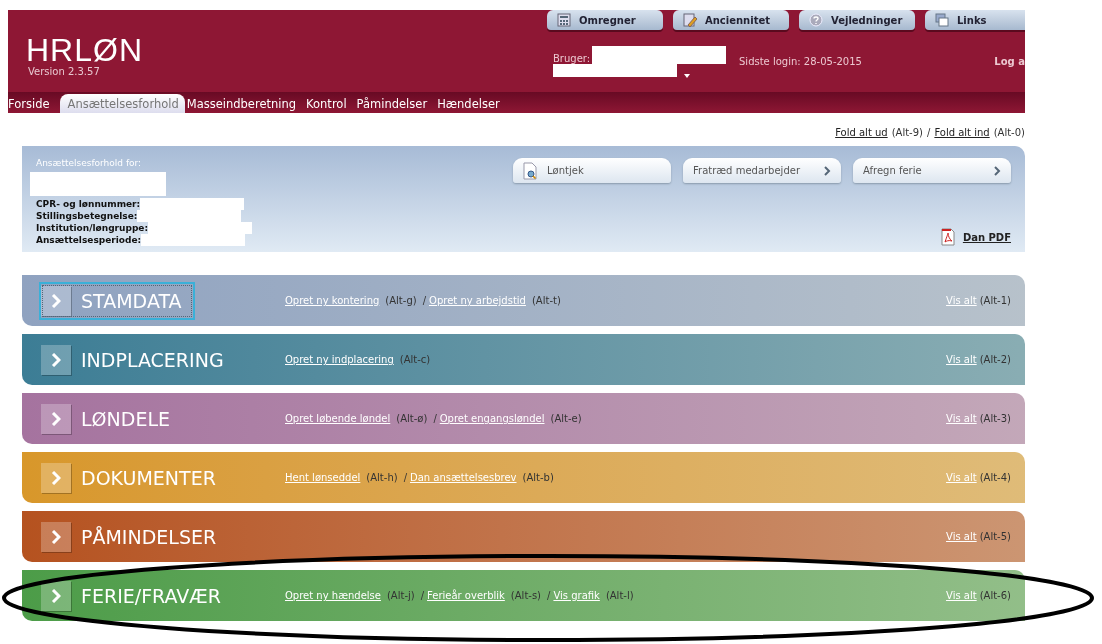 This screenshot has height=644, width=1102. I want to click on field-label: Institution/løngruppe:, so click(92, 228).